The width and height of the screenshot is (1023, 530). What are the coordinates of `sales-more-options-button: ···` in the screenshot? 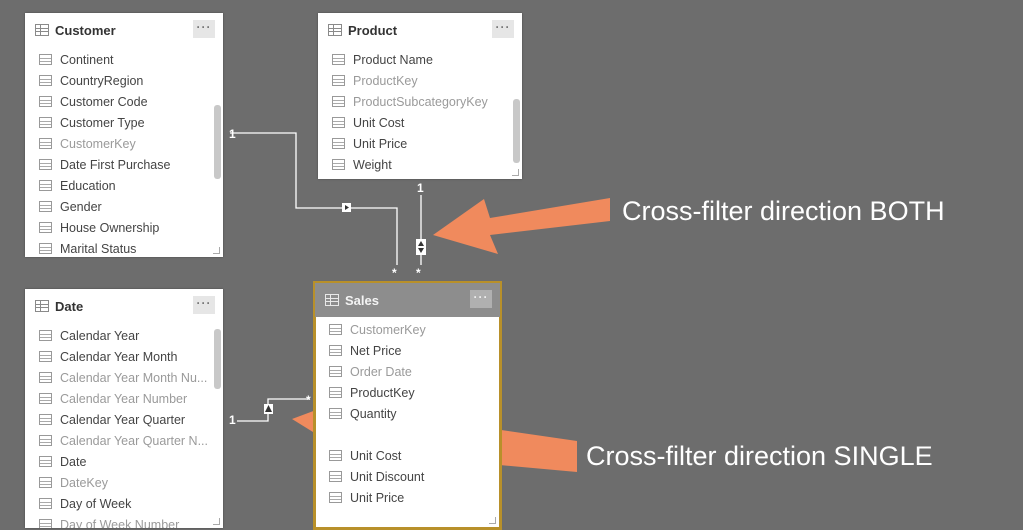 It's located at (481, 299).